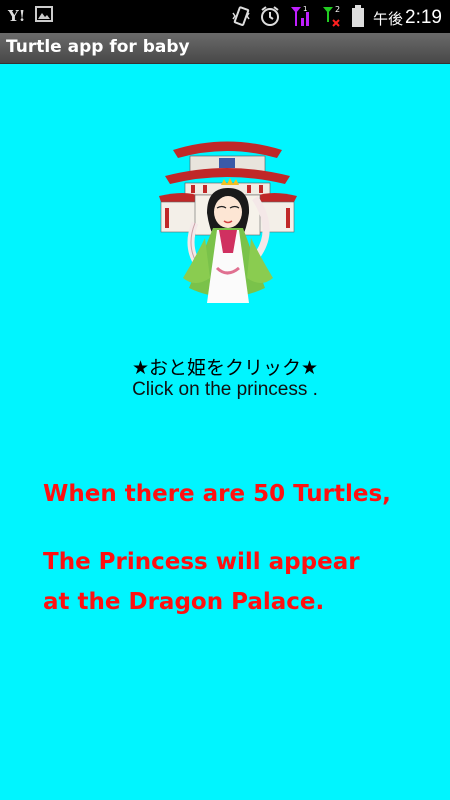  What do you see at coordinates (98, 47) in the screenshot?
I see `app-title: Turtle app for baby` at bounding box center [98, 47].